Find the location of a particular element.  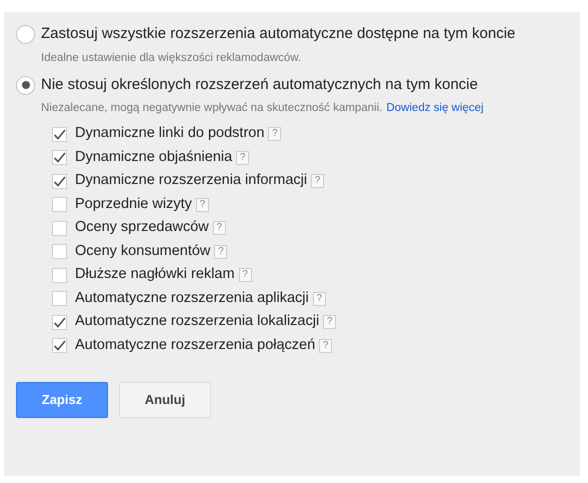

option-label: Zastosuj wszystkie rozszerzenia automatyczne dostępne na tym koncie is located at coordinates (278, 34).